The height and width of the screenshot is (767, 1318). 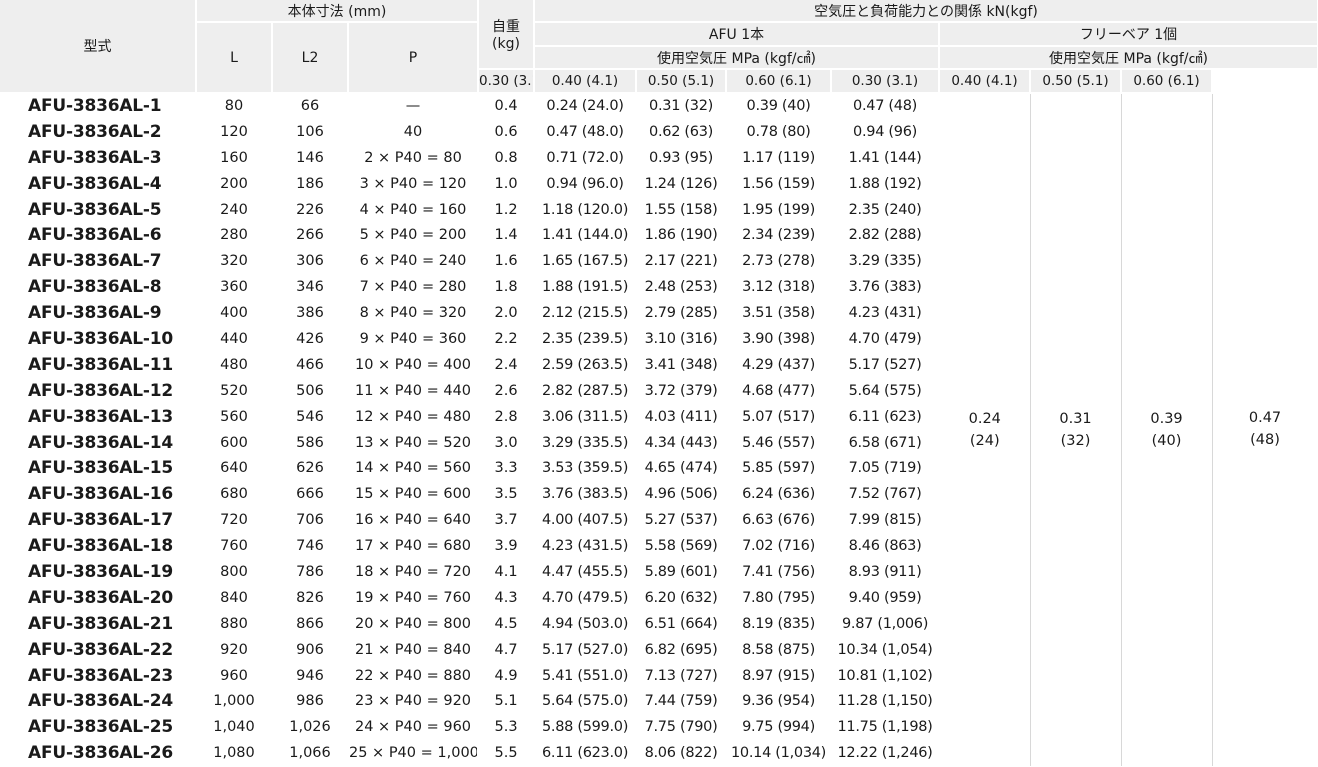 I want to click on p-cell: 14 × P40 = 560, so click(x=414, y=468).